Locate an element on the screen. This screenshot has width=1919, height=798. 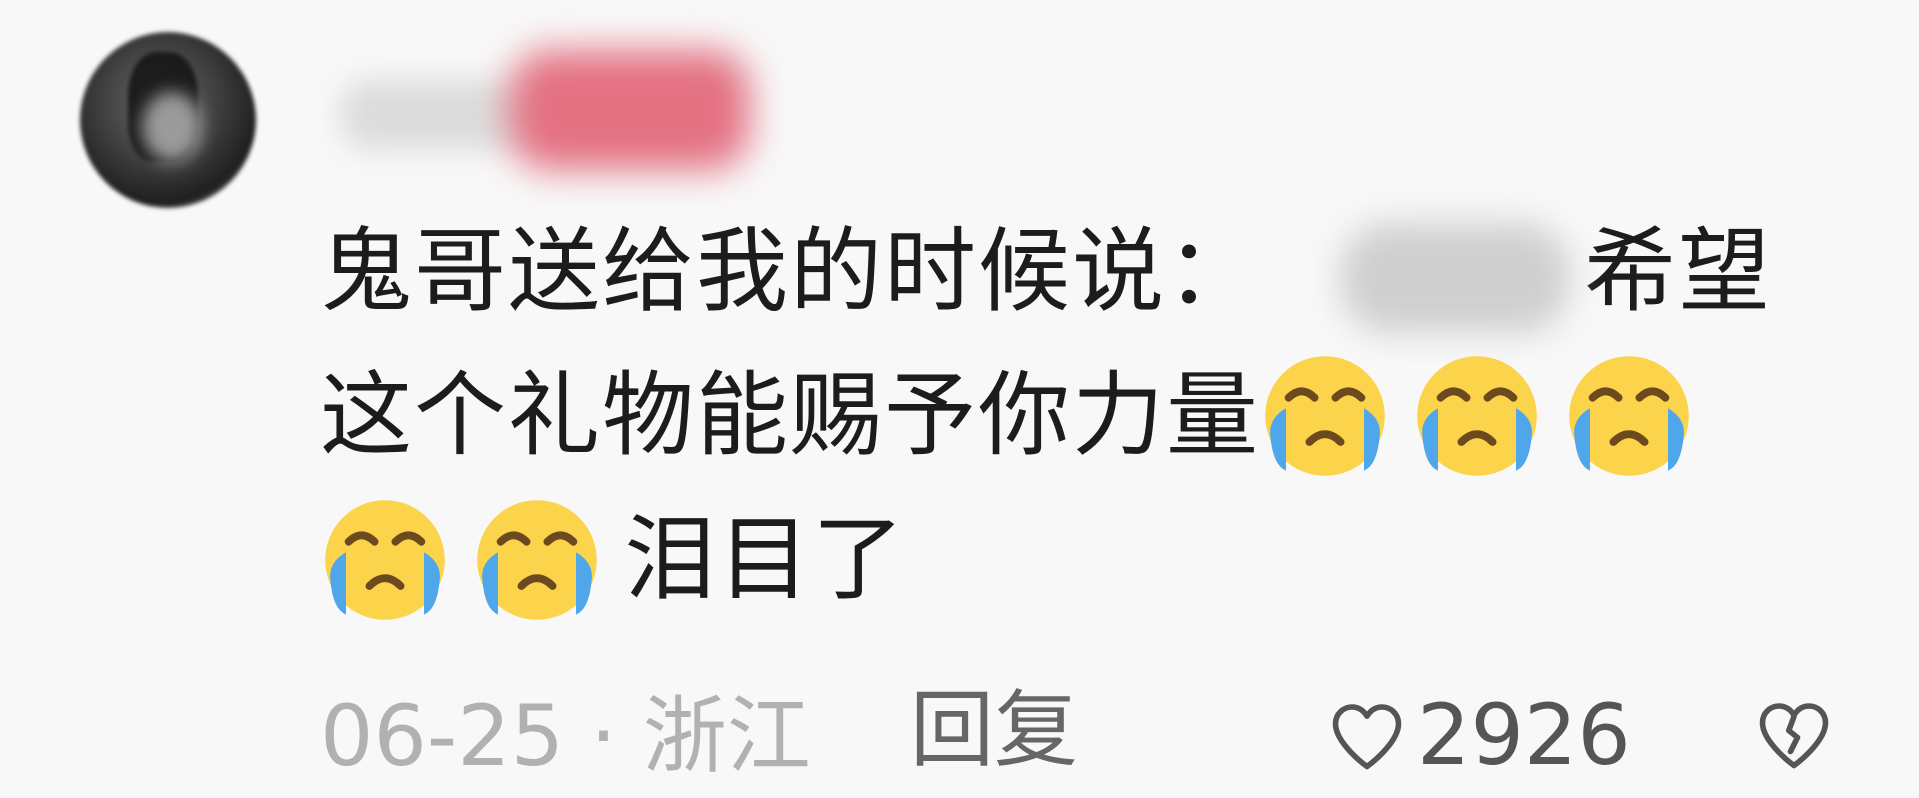
comment-line-2: 这个礼物能赐予你力量 is located at coordinates (1100, 416).